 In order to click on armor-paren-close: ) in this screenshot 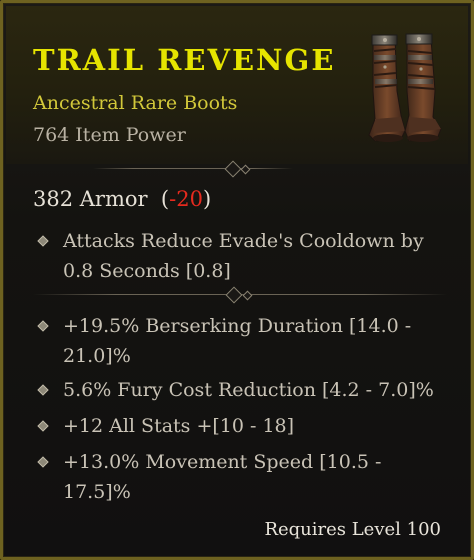, I will do `click(207, 199)`.